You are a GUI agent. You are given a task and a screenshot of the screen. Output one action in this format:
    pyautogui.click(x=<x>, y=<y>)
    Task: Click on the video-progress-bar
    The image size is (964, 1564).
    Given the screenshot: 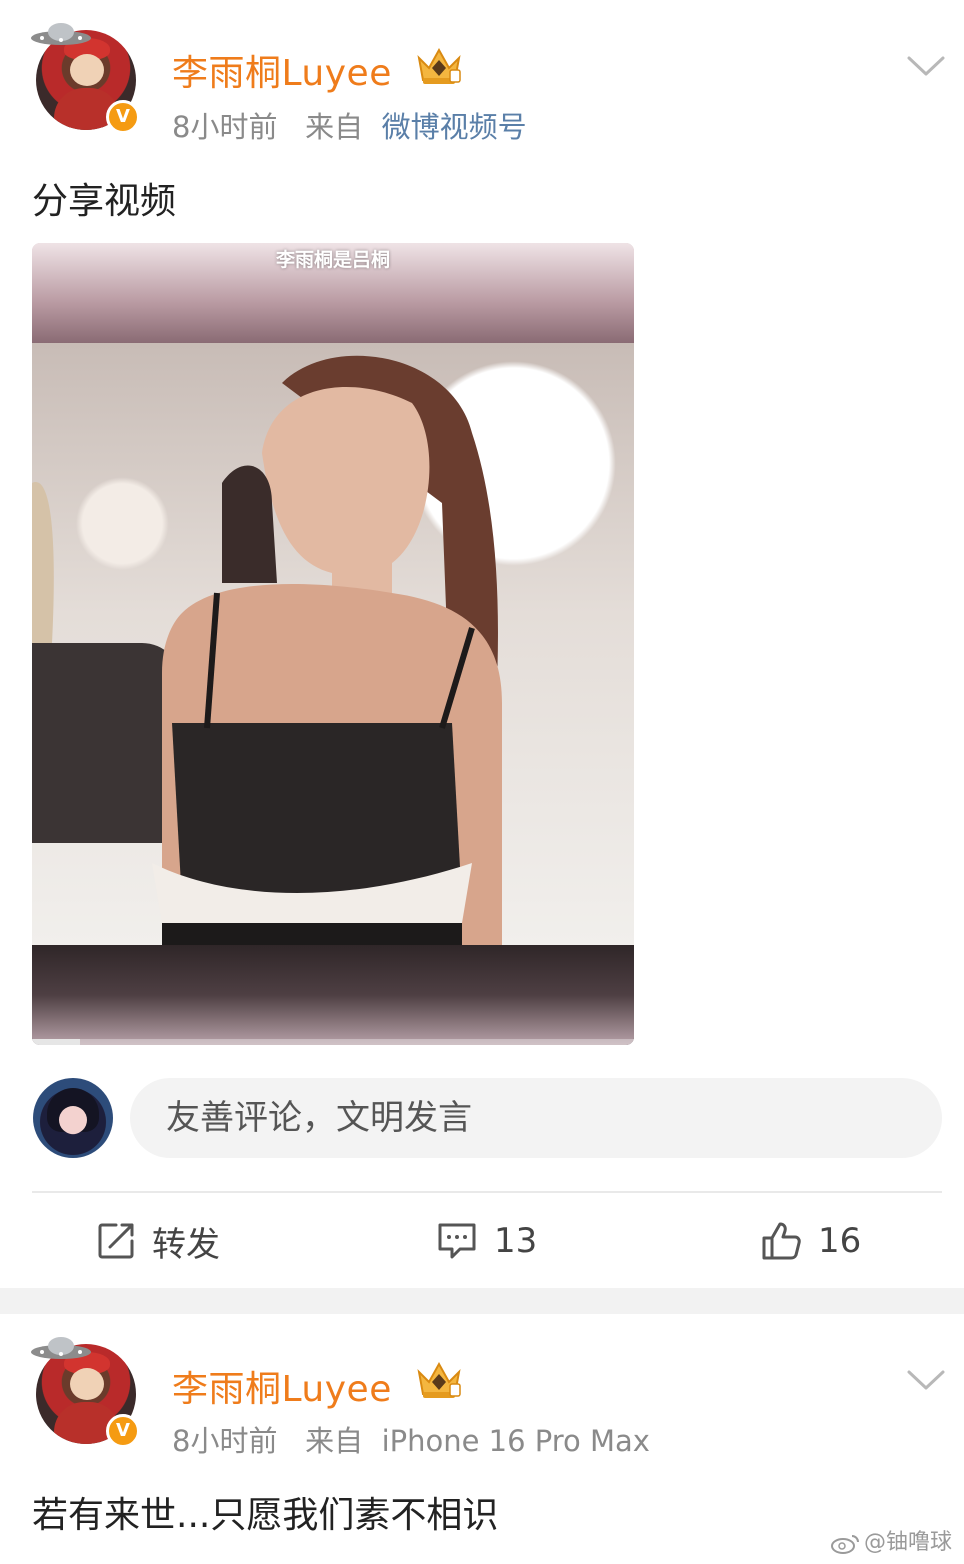 What is the action you would take?
    pyautogui.click(x=333, y=1042)
    